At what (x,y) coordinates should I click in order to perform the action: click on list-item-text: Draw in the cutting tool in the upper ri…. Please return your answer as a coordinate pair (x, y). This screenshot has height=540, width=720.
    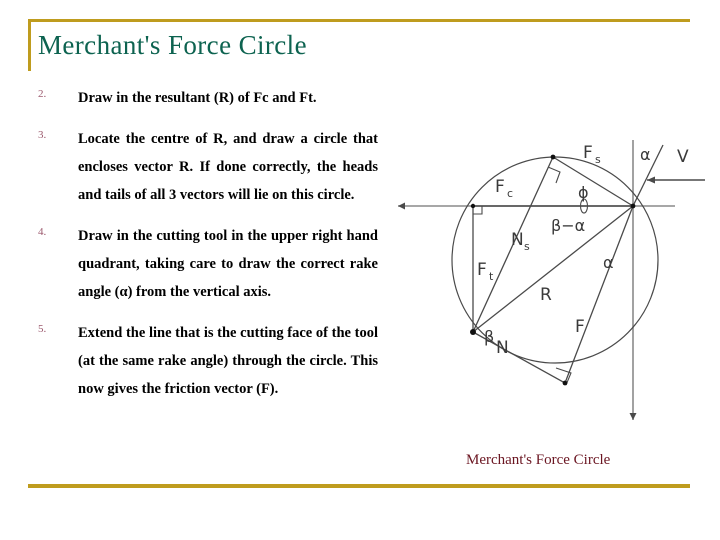
    Looking at the image, I should click on (228, 264).